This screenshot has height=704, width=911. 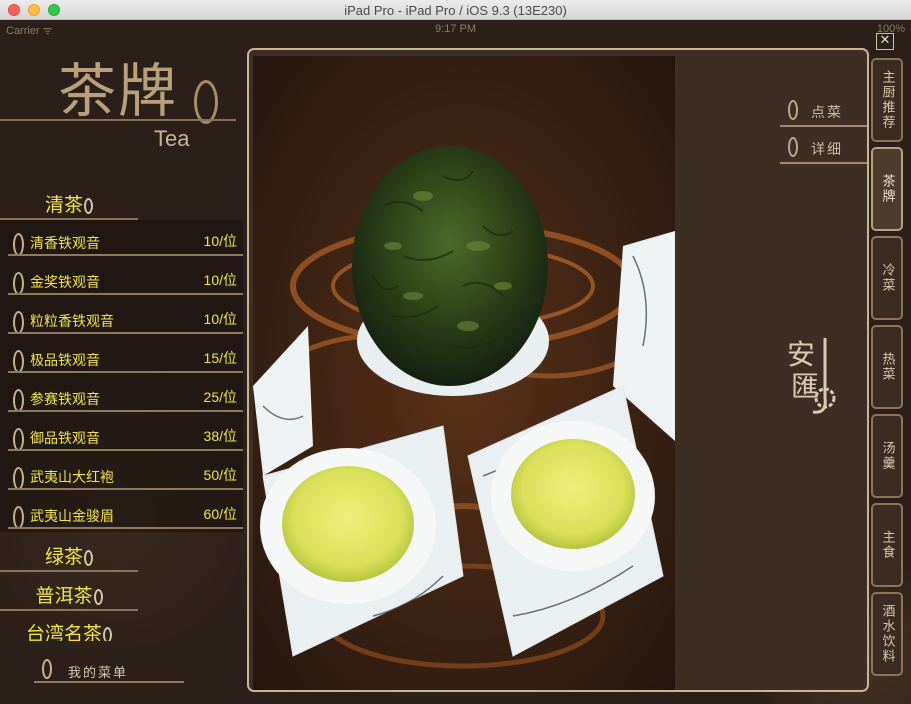 I want to click on item-price: 15/位, so click(x=220, y=358).